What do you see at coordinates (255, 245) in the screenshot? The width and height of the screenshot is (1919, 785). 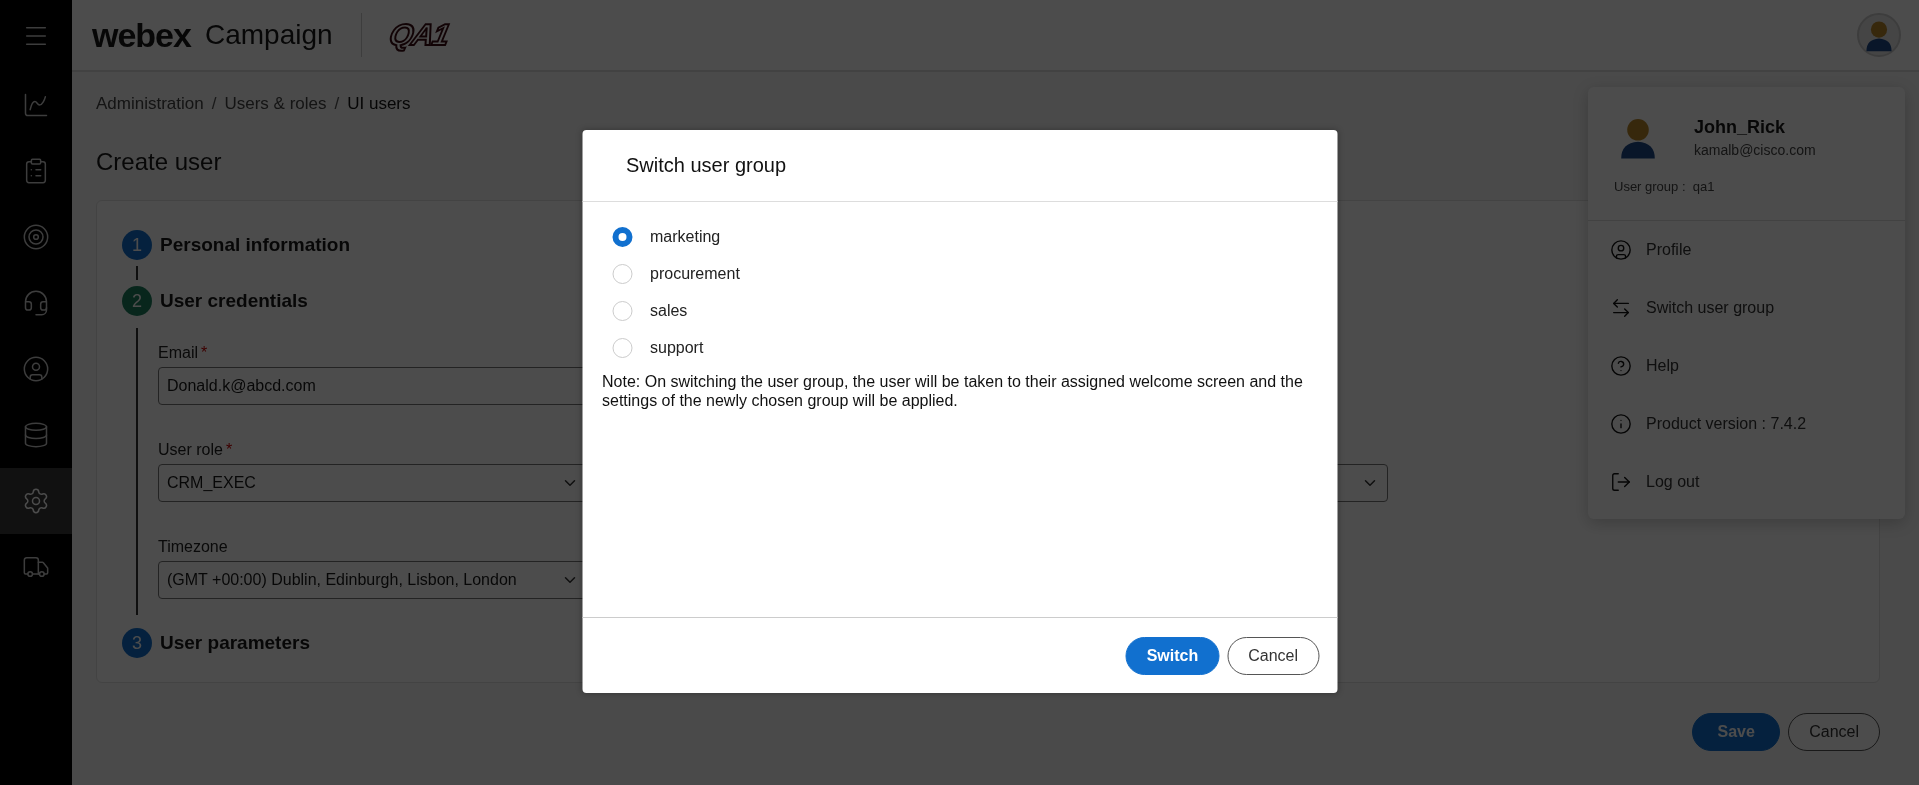 I see `step-title: Personal information` at bounding box center [255, 245].